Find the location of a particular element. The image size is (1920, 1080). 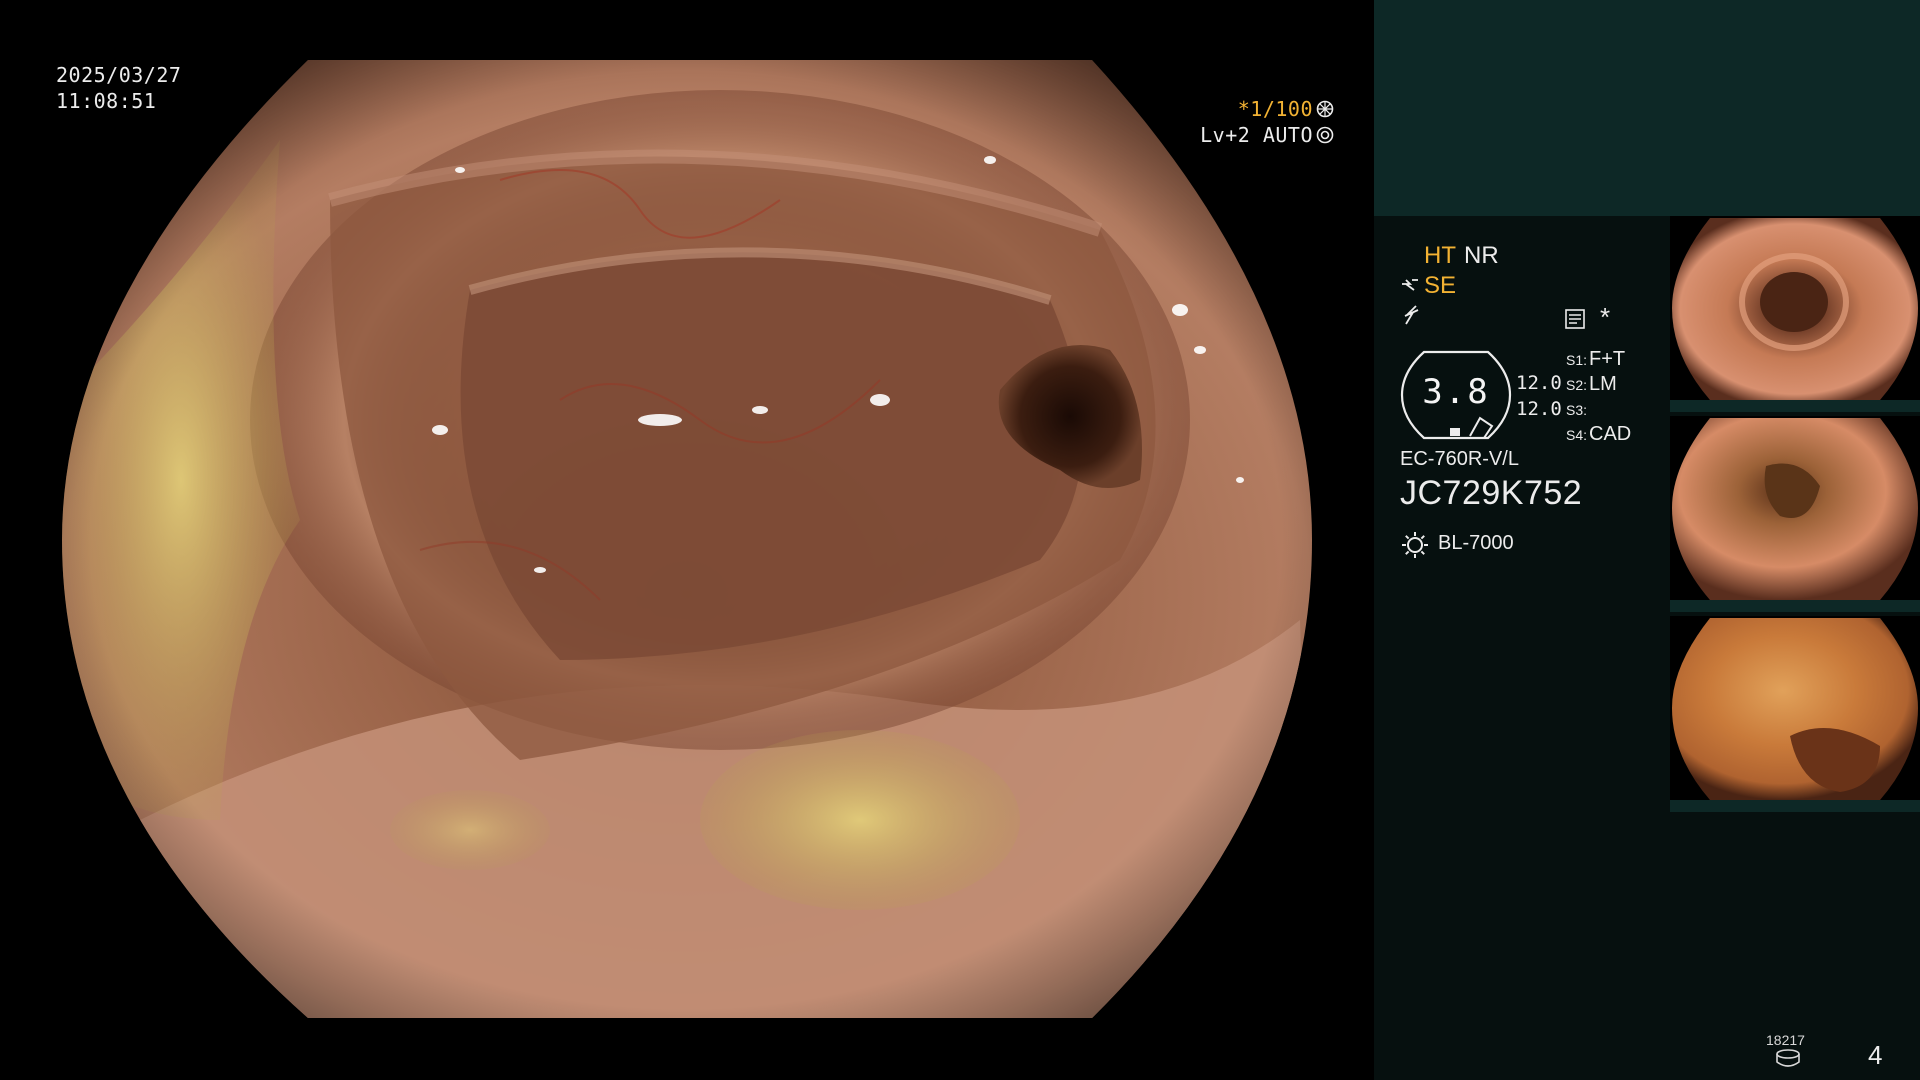

structure-enhance-icon is located at coordinates (1410, 285).